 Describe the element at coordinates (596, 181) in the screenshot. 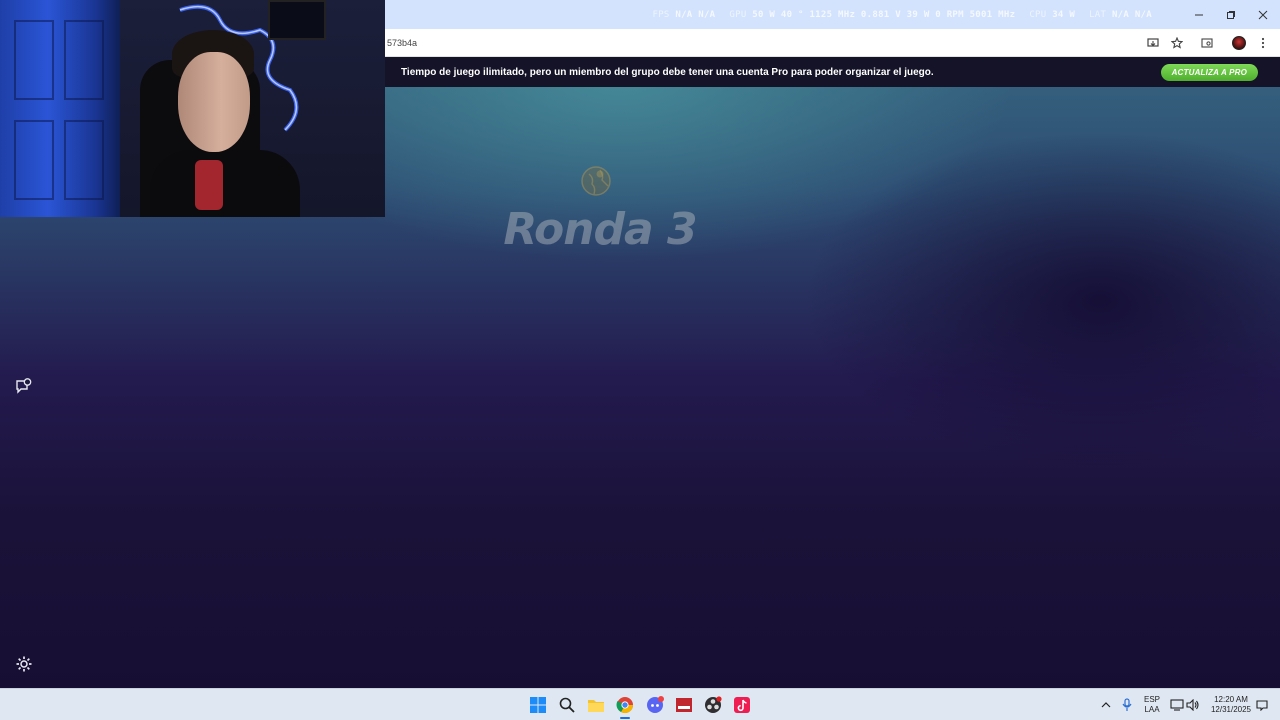

I see `globe-icon` at that location.